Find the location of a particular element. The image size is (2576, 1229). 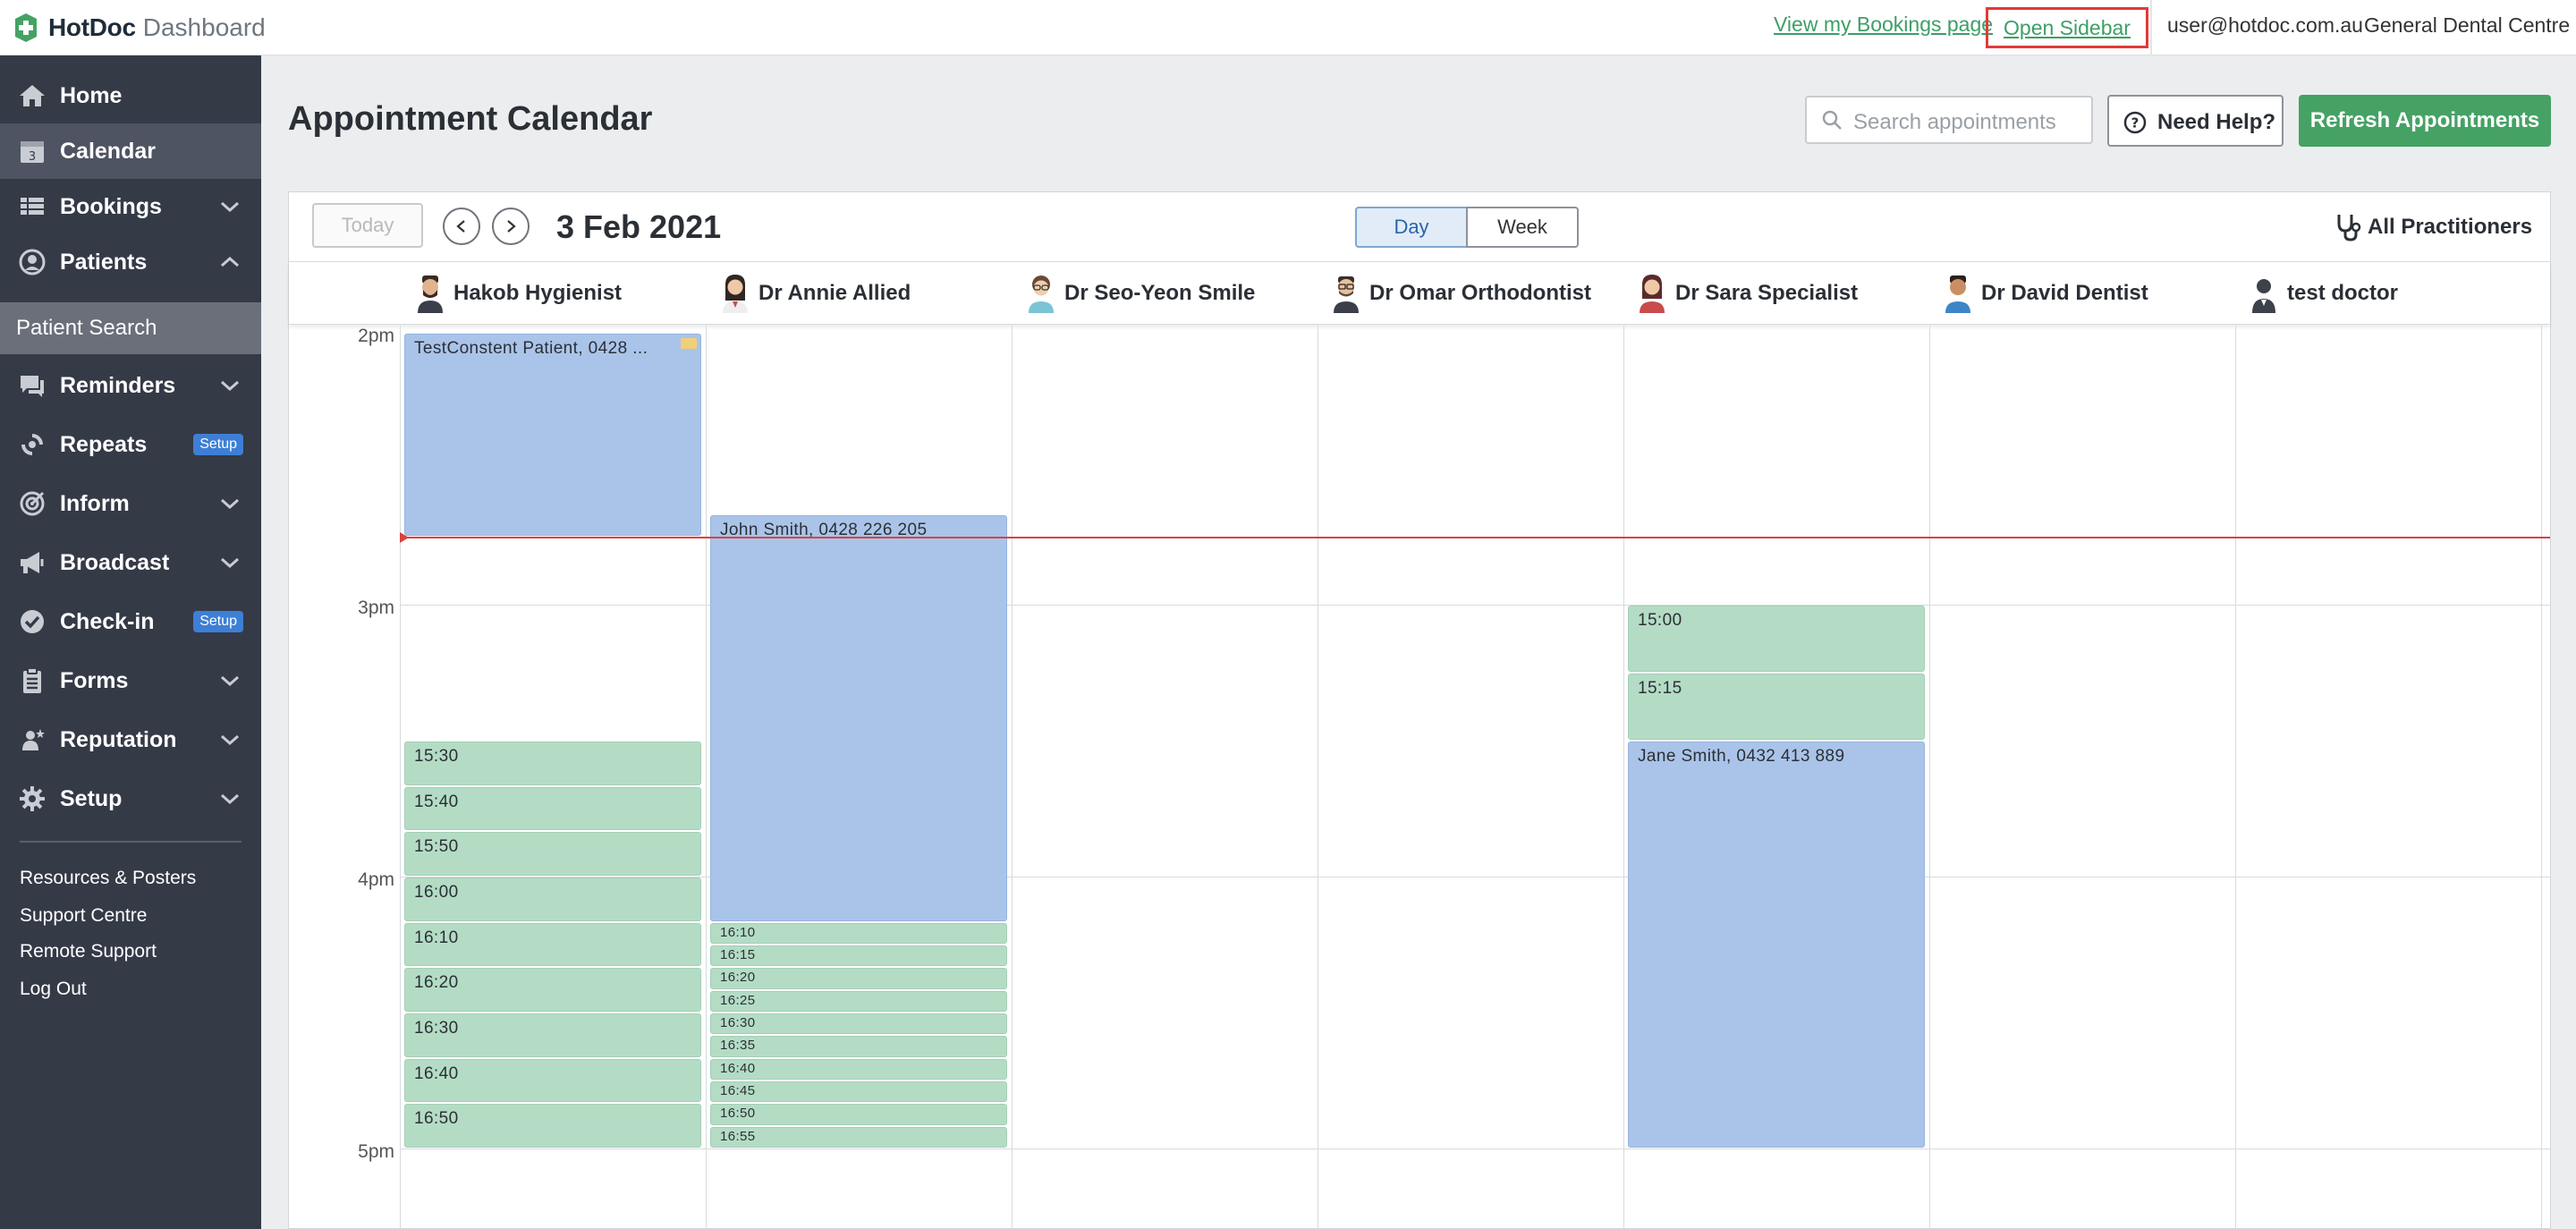

available-slot: 16:45 is located at coordinates (858, 1092).